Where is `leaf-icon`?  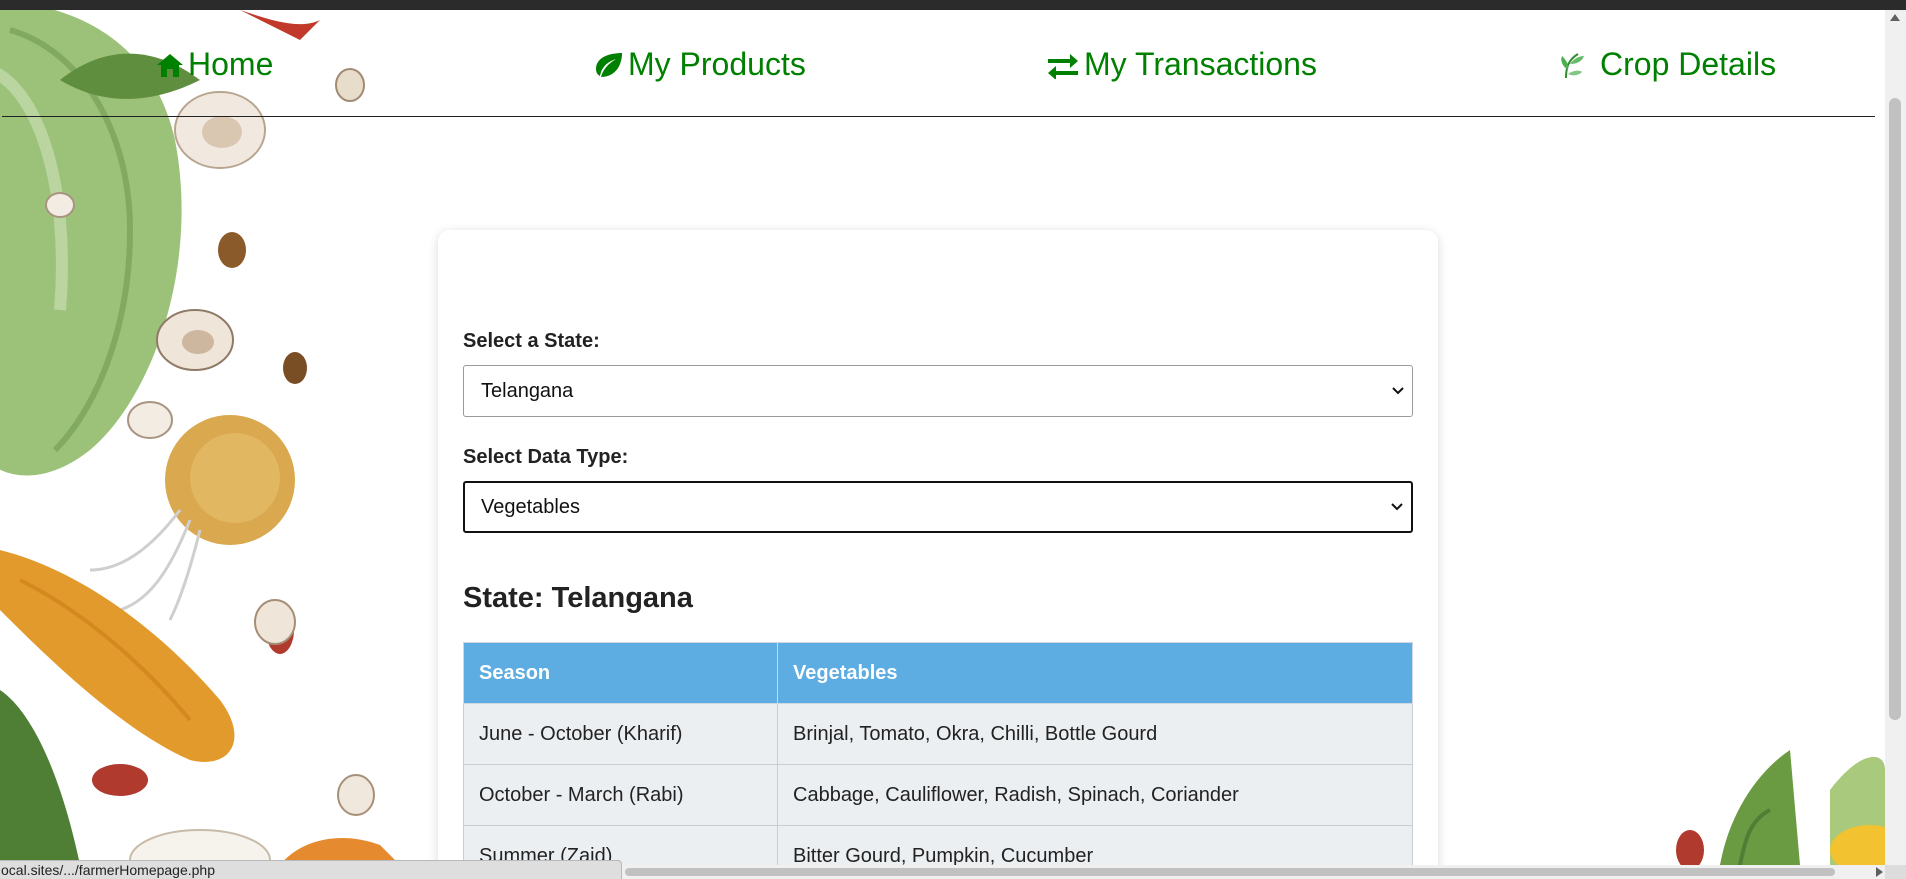 leaf-icon is located at coordinates (609, 64).